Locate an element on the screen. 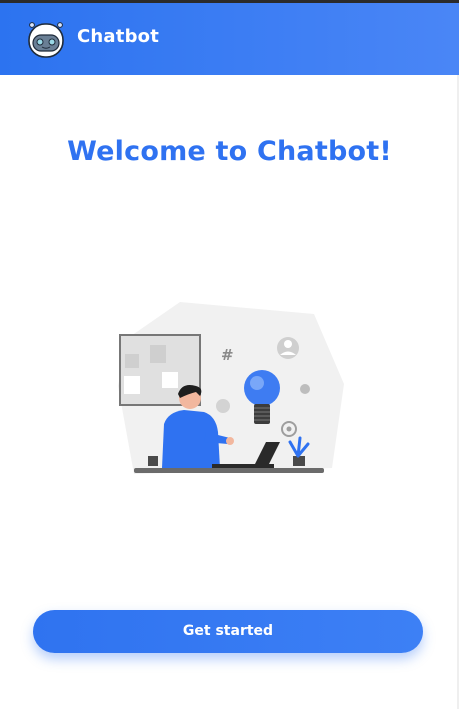 Image resolution: width=459 pixels, height=709 pixels. get-started-button: Get started is located at coordinates (228, 631).